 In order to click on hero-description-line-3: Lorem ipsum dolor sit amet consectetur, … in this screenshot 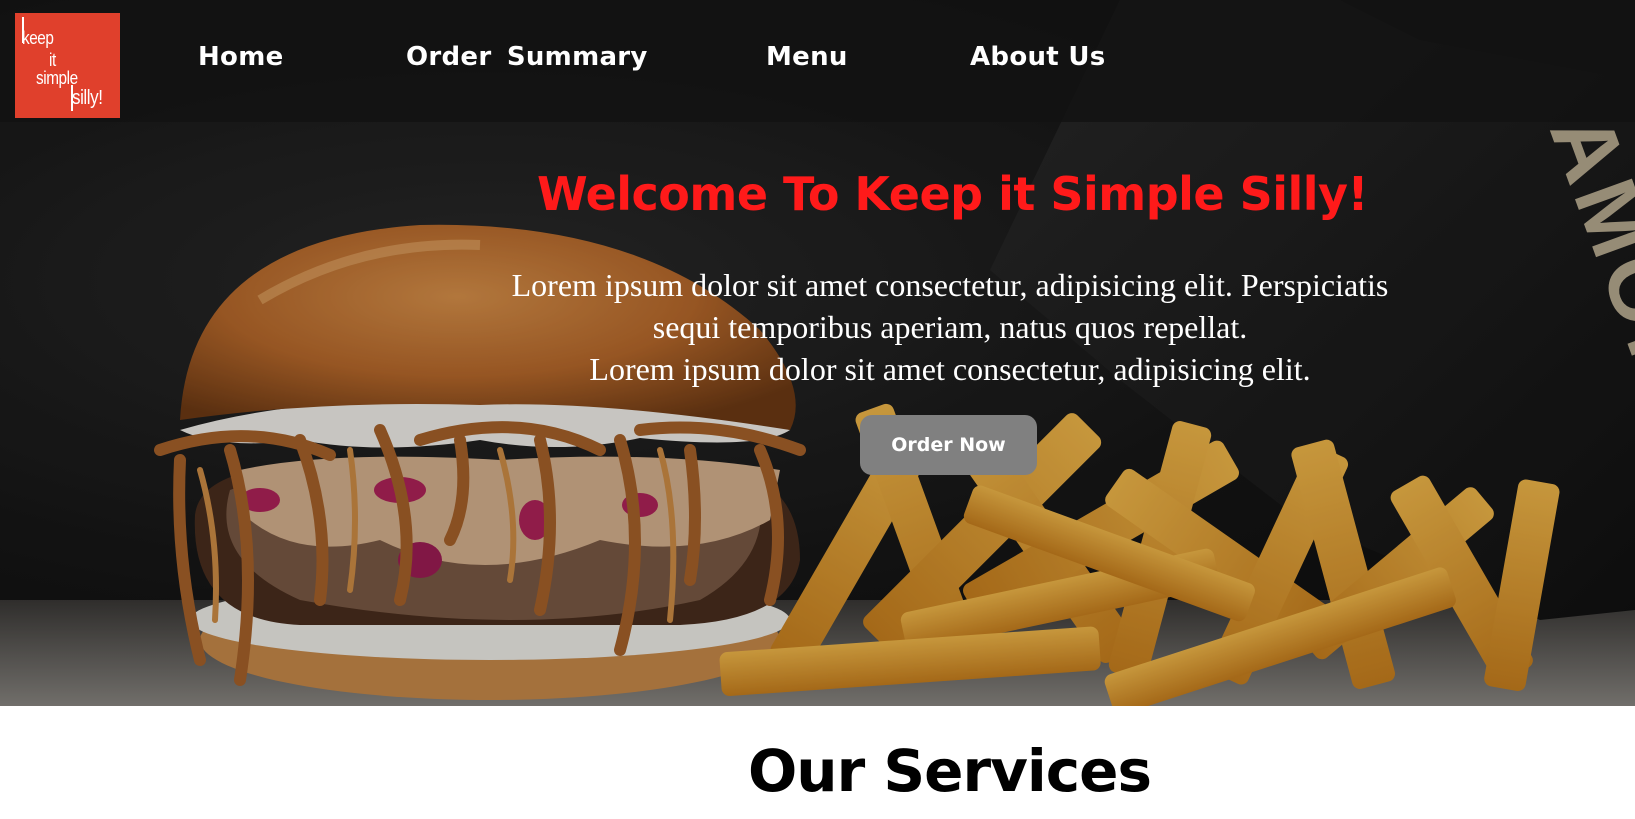, I will do `click(950, 369)`.